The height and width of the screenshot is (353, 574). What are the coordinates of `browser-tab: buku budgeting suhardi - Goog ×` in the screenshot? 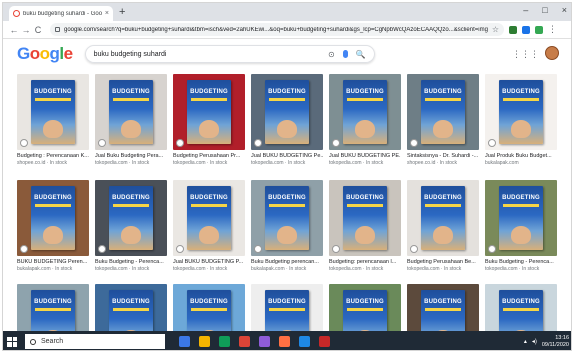 It's located at (61, 13).